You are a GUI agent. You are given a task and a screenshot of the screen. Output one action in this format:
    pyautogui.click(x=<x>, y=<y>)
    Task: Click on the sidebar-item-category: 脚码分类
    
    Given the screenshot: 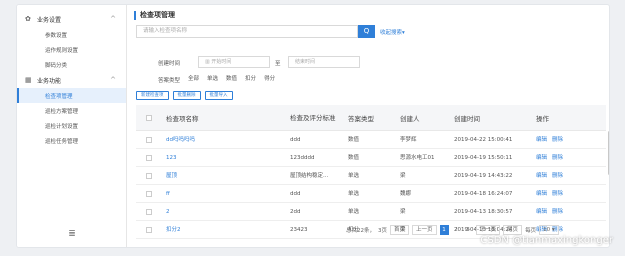 What is the action you would take?
    pyautogui.click(x=71, y=64)
    